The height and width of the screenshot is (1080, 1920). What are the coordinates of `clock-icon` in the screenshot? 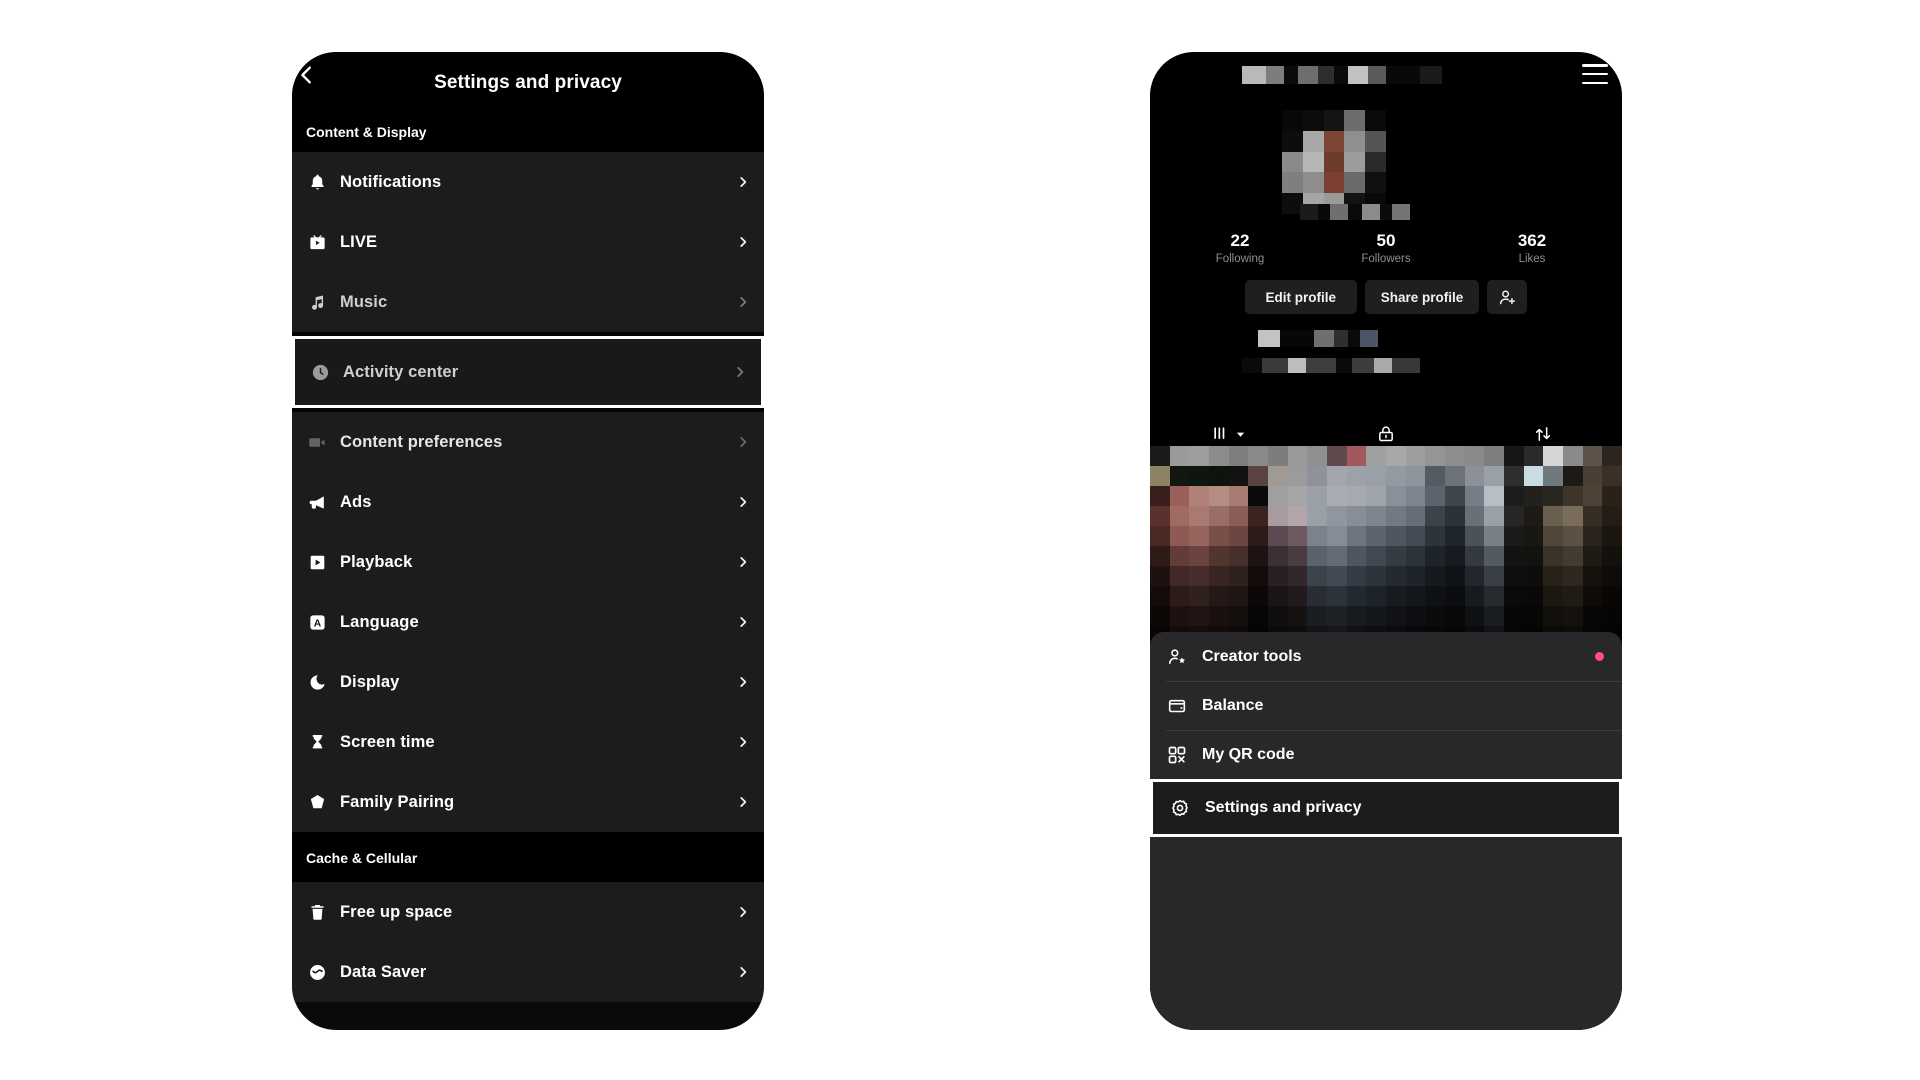 It's located at (320, 372).